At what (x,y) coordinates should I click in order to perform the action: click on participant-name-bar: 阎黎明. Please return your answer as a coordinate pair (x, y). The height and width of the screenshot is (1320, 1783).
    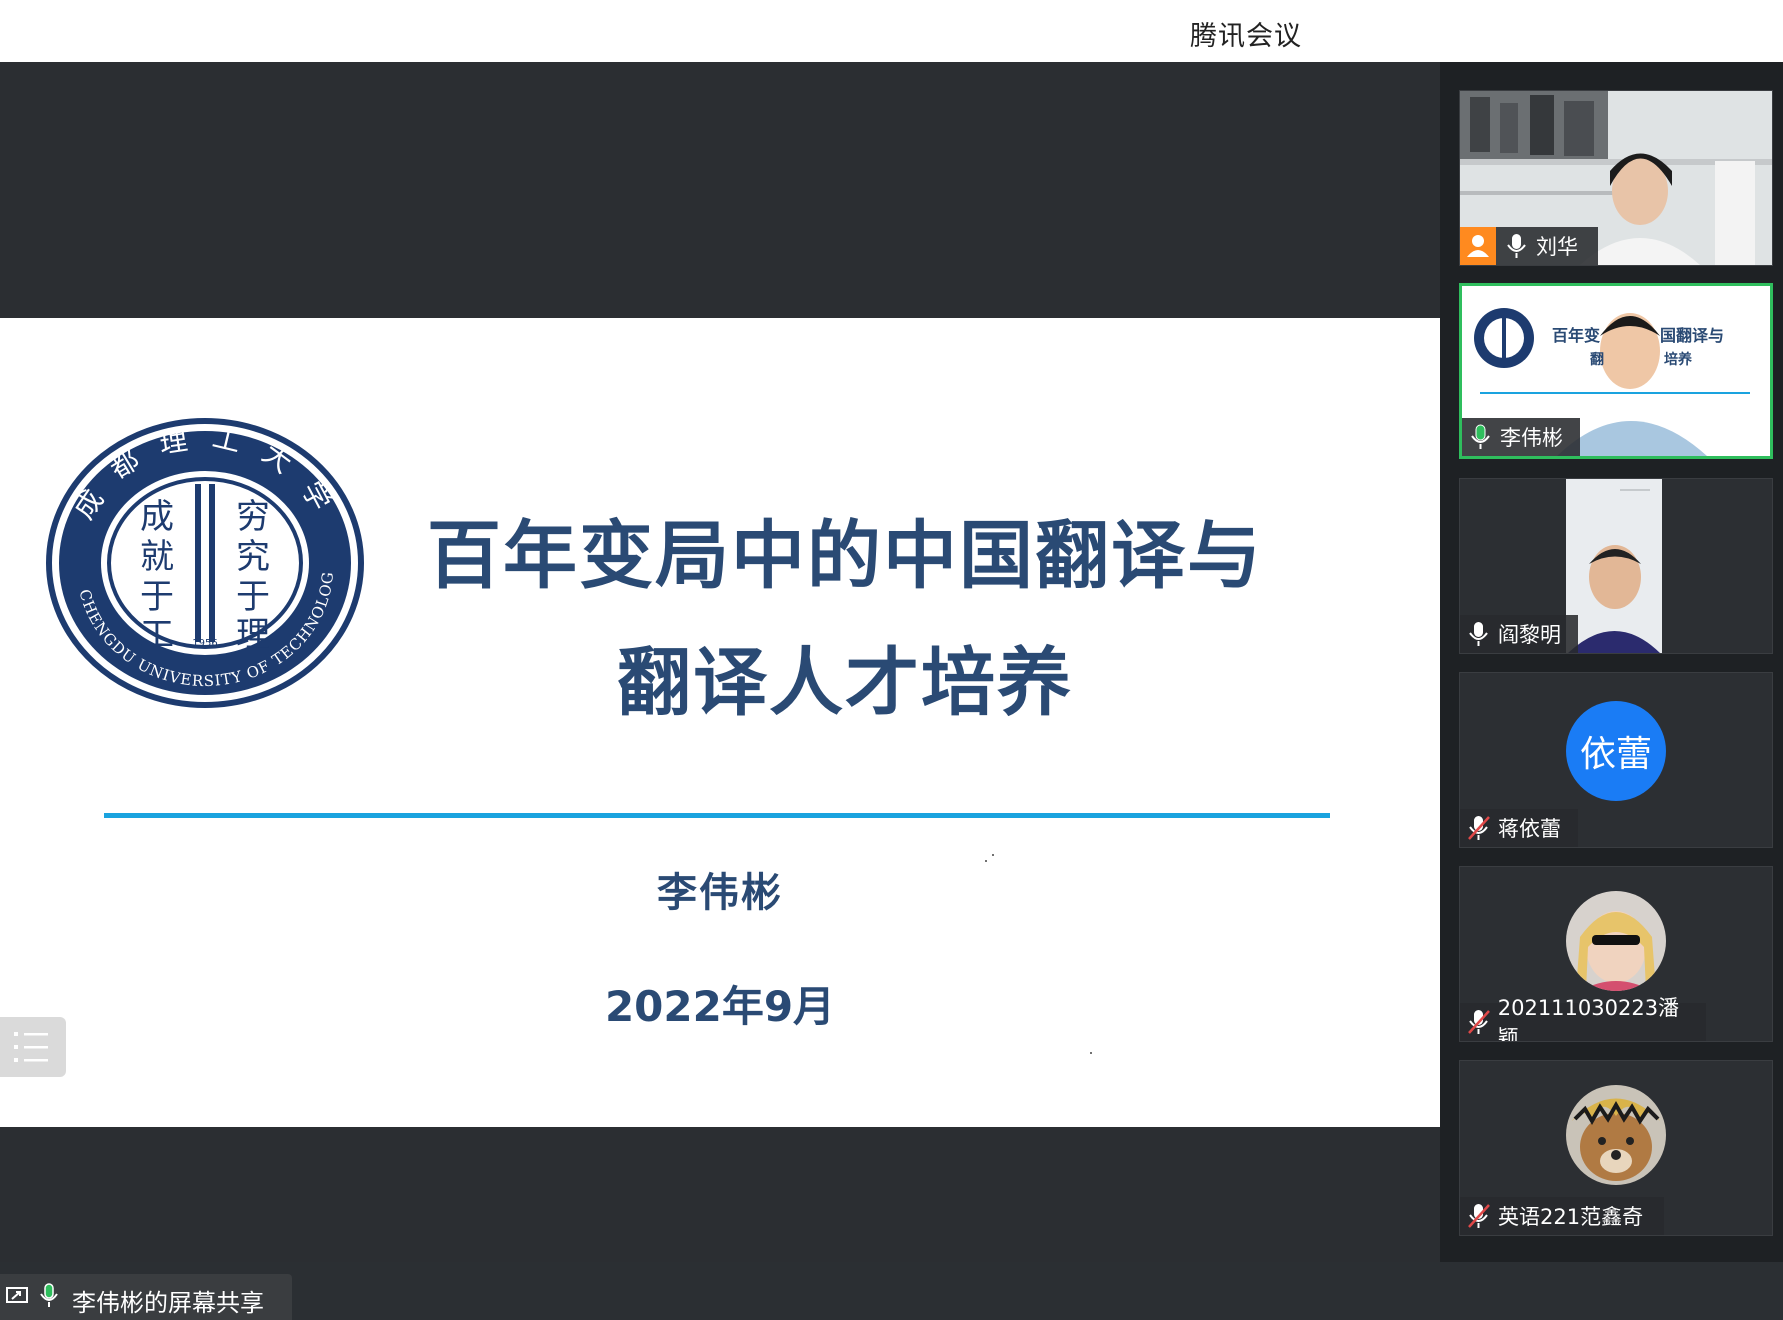
    Looking at the image, I should click on (1519, 634).